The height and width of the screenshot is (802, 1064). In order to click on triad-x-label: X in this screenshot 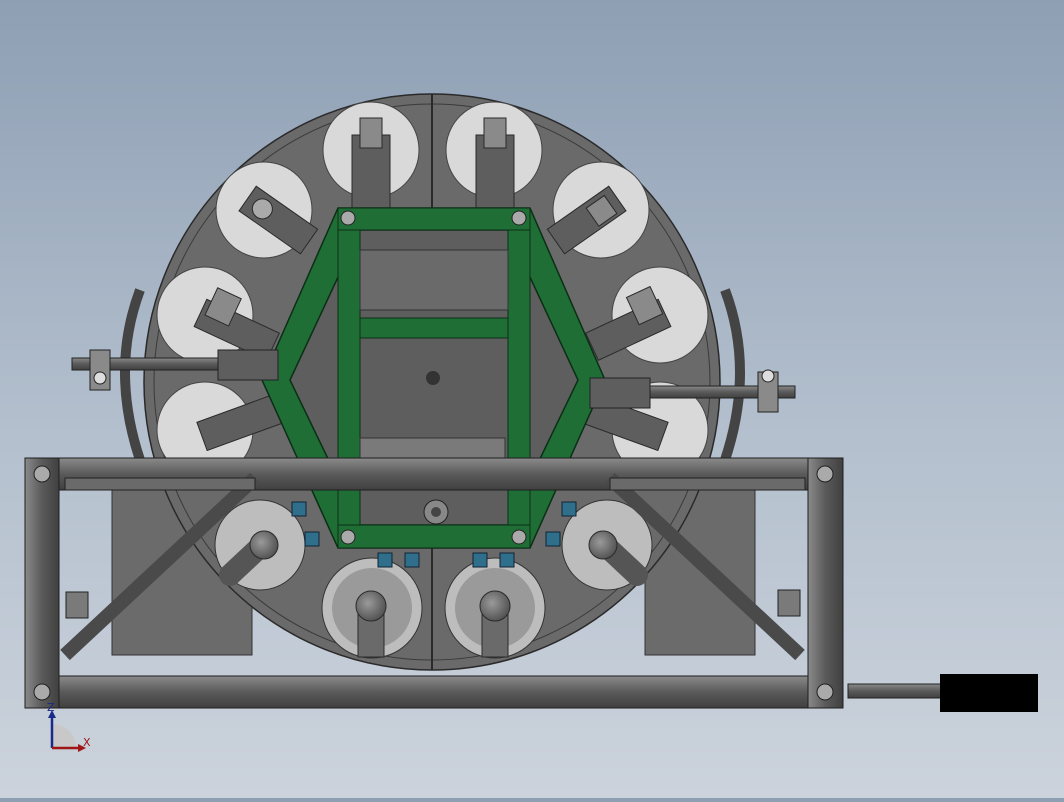, I will do `click(87, 742)`.